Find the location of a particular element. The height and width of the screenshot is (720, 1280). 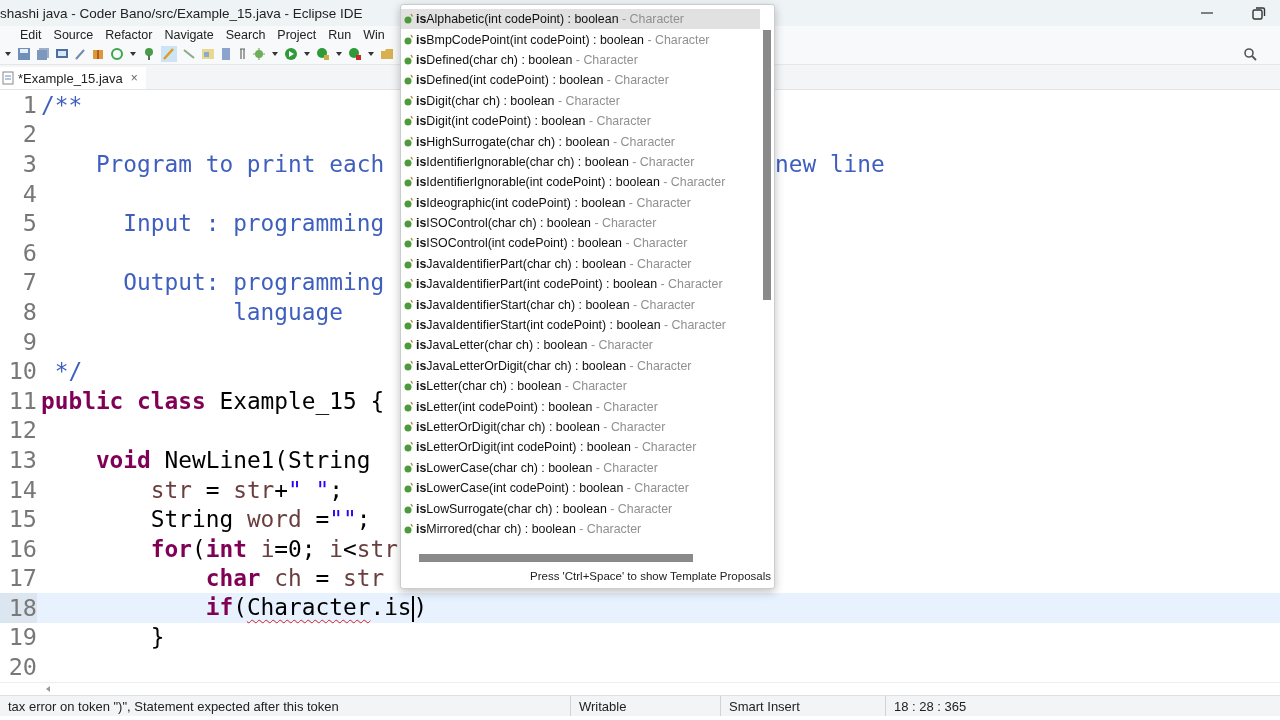

code-line: } is located at coordinates (157, 637).